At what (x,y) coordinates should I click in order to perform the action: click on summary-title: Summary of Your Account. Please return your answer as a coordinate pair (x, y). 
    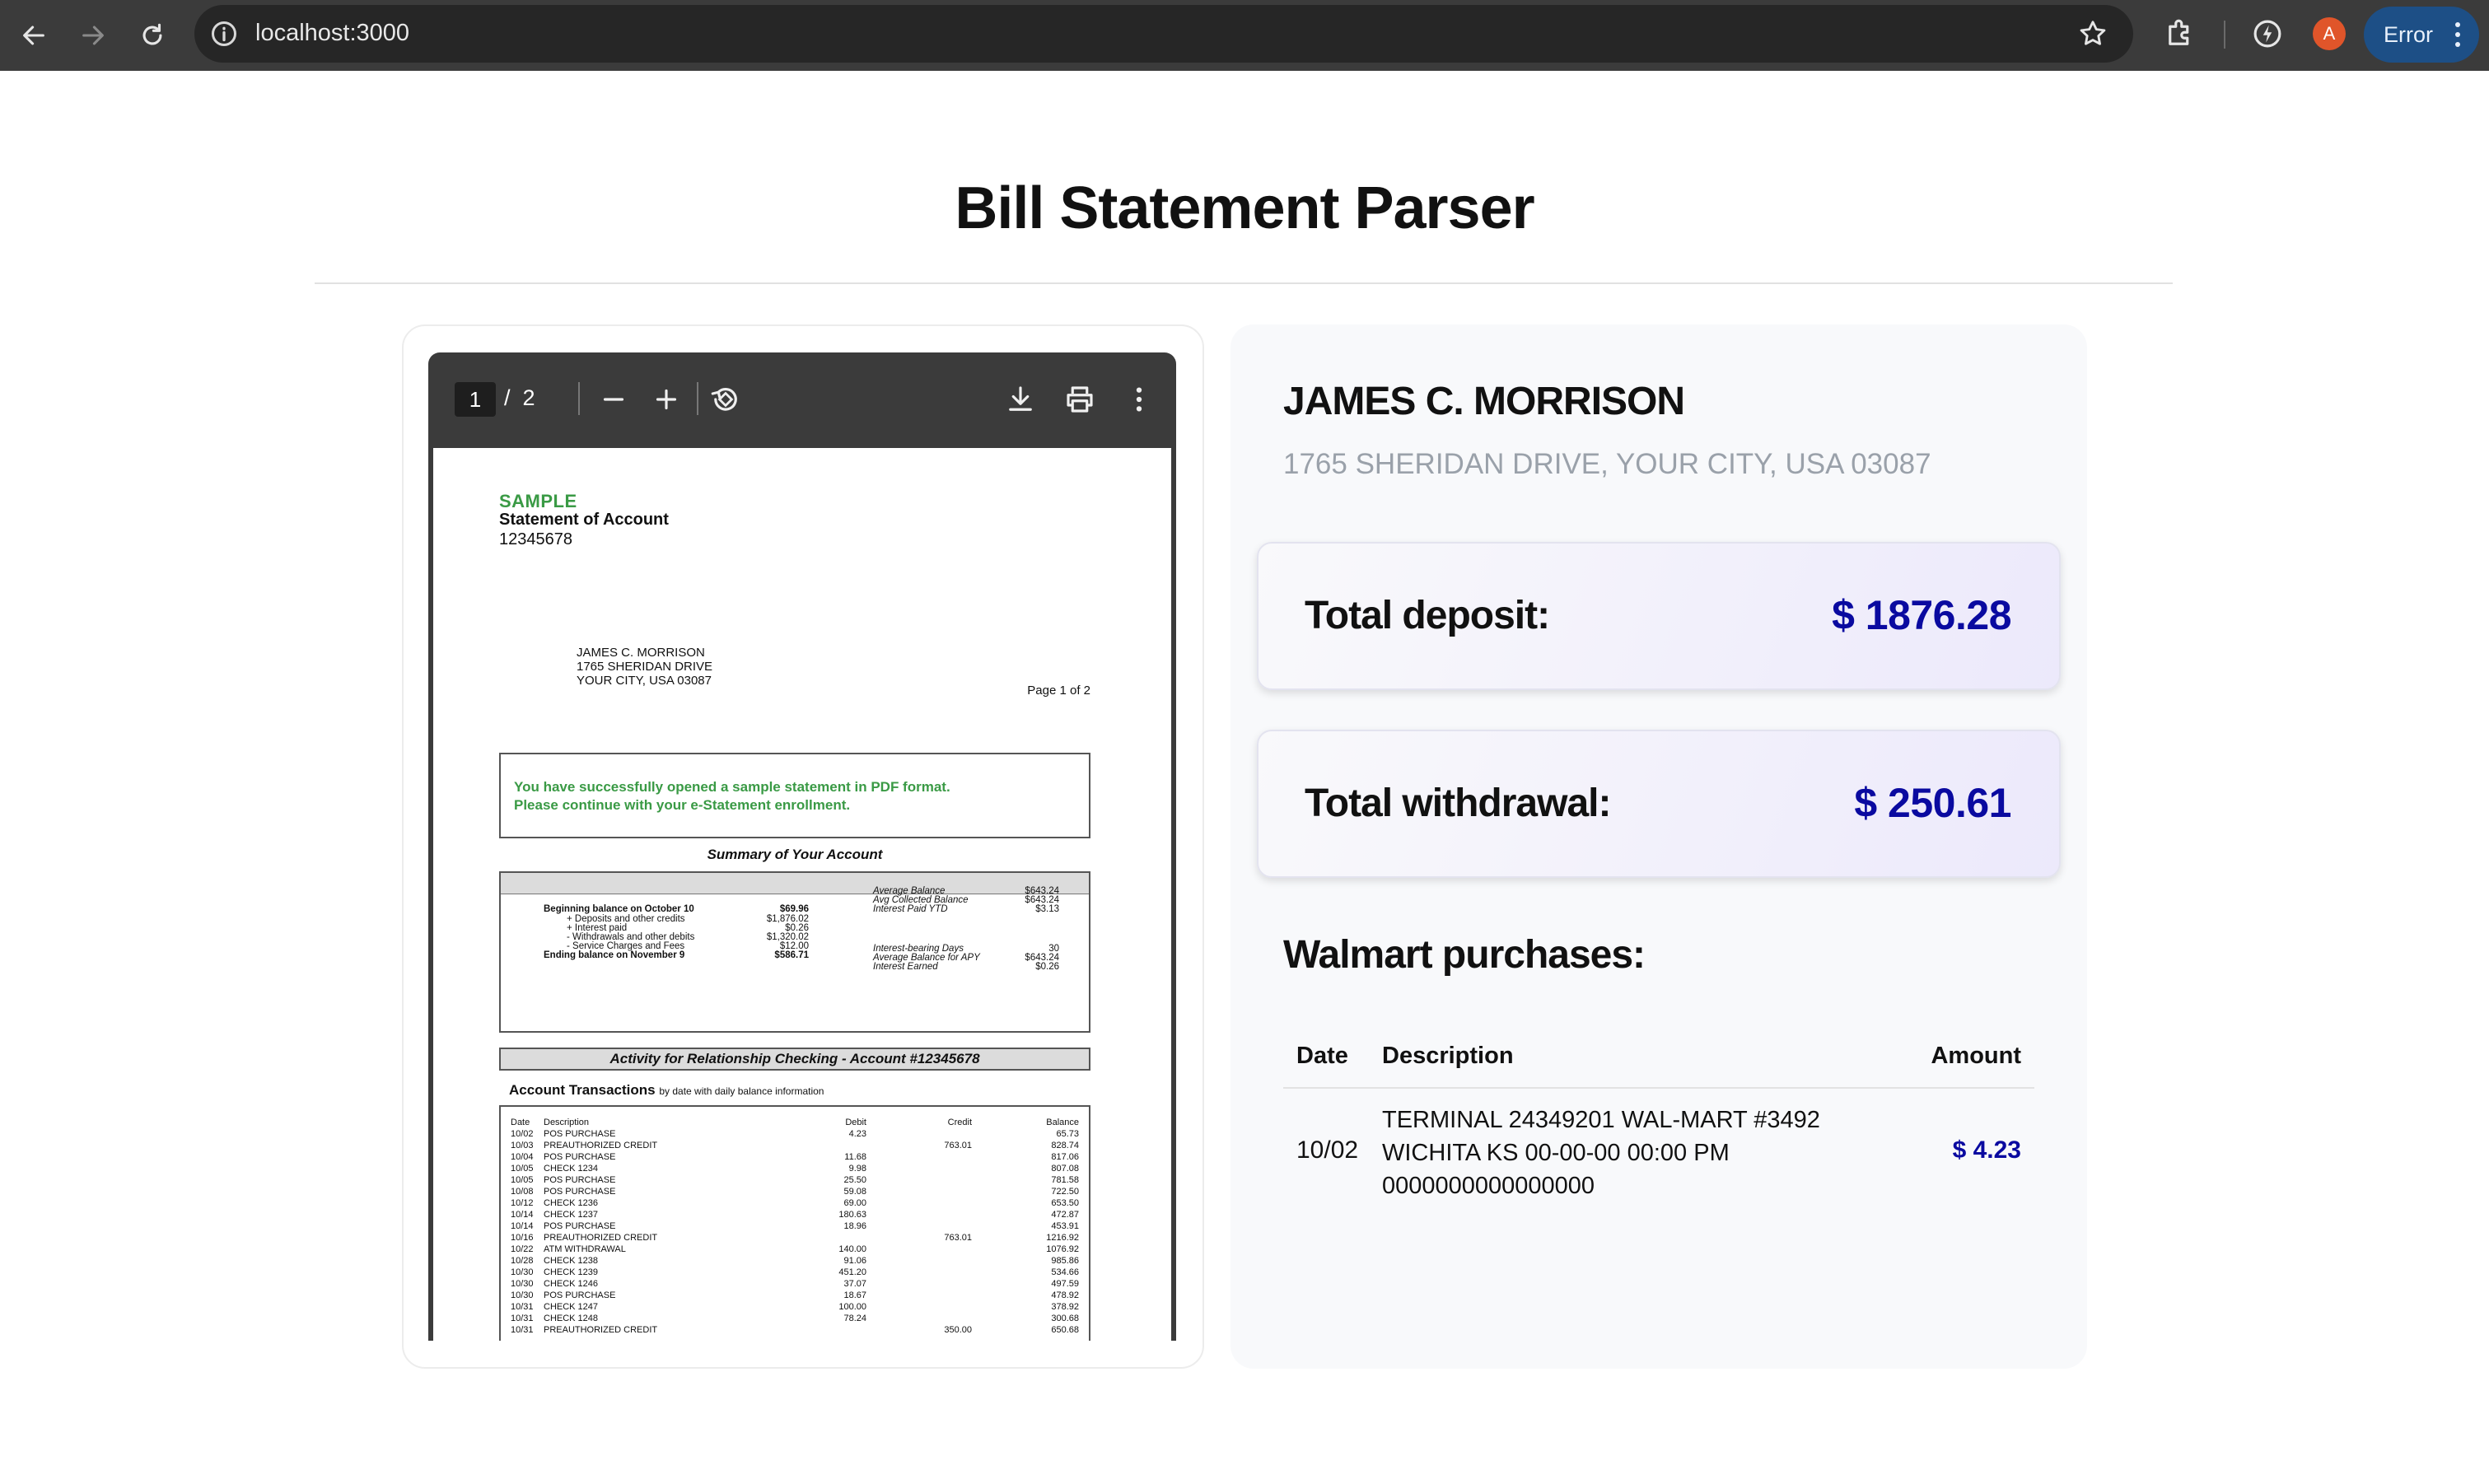
    Looking at the image, I should click on (795, 854).